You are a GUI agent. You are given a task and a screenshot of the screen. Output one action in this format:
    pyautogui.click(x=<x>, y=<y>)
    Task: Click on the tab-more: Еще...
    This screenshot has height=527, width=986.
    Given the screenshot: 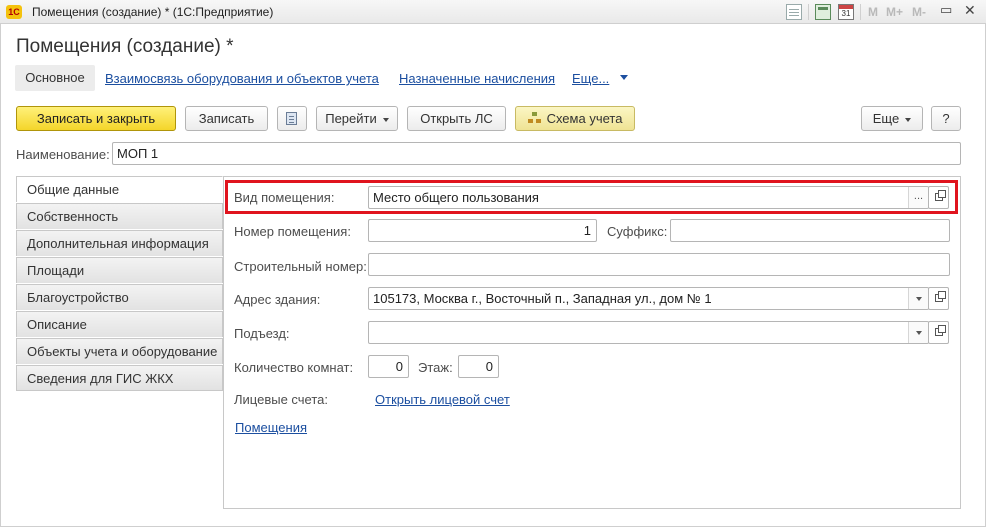 What is the action you would take?
    pyautogui.click(x=590, y=78)
    